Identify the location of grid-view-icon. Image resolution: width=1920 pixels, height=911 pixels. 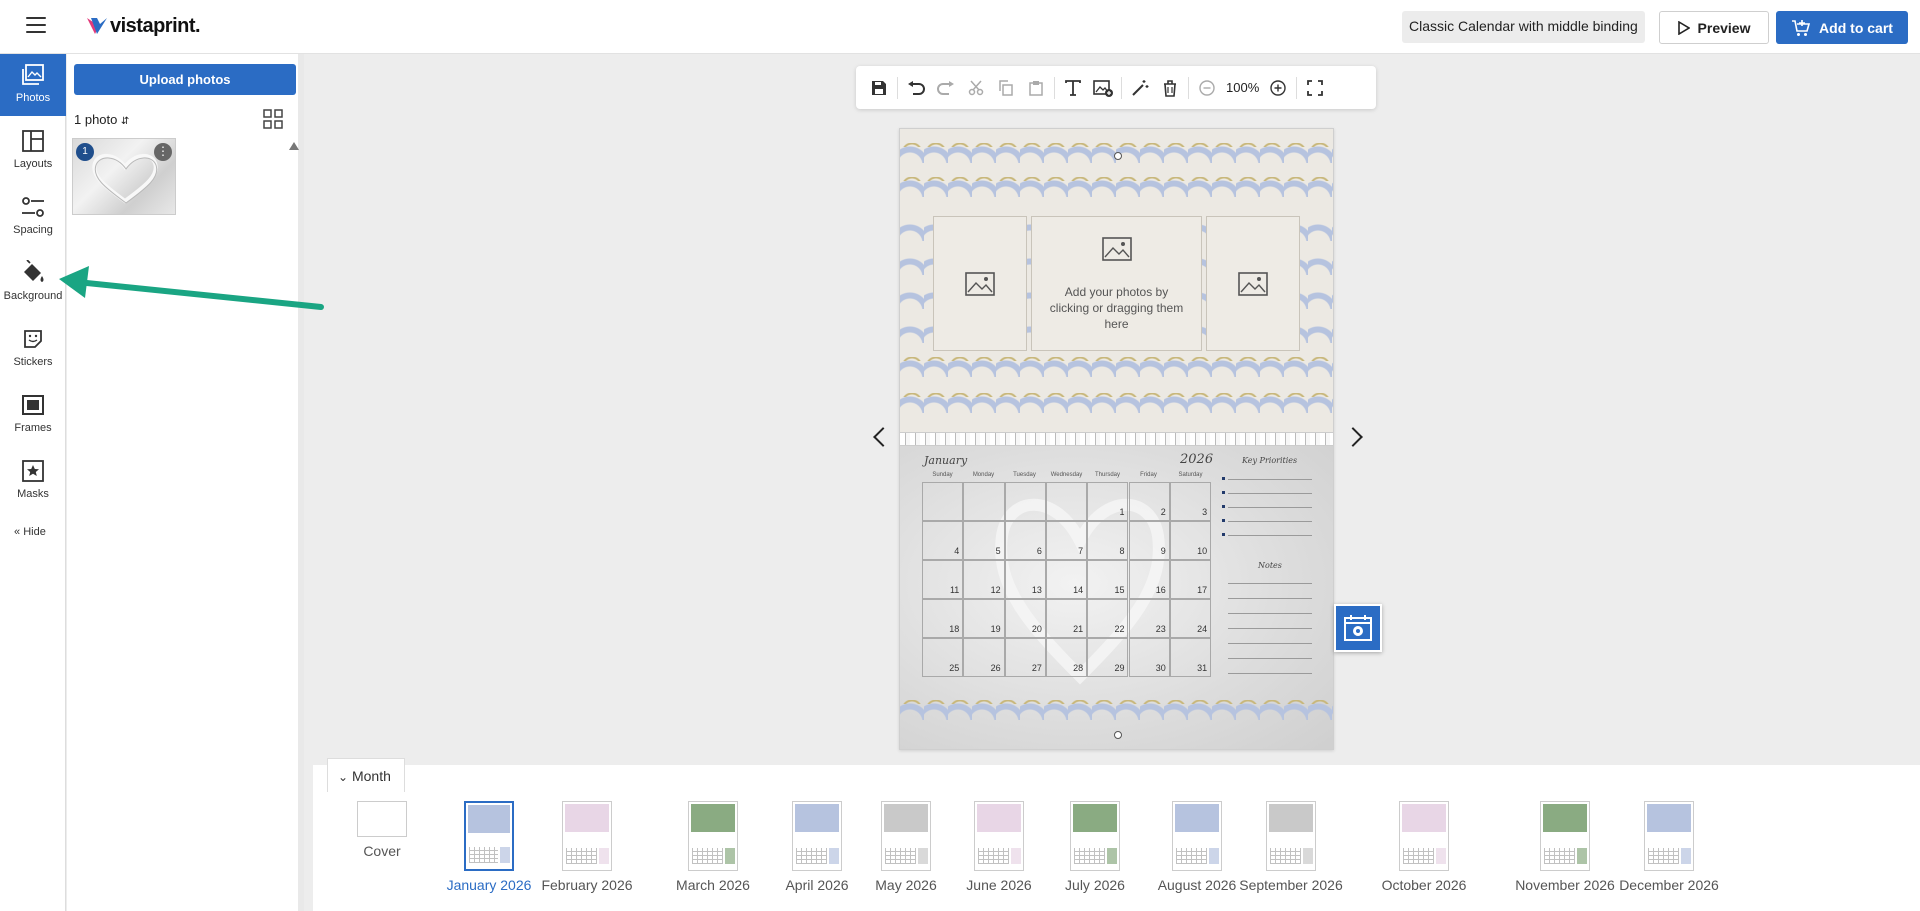
(273, 119).